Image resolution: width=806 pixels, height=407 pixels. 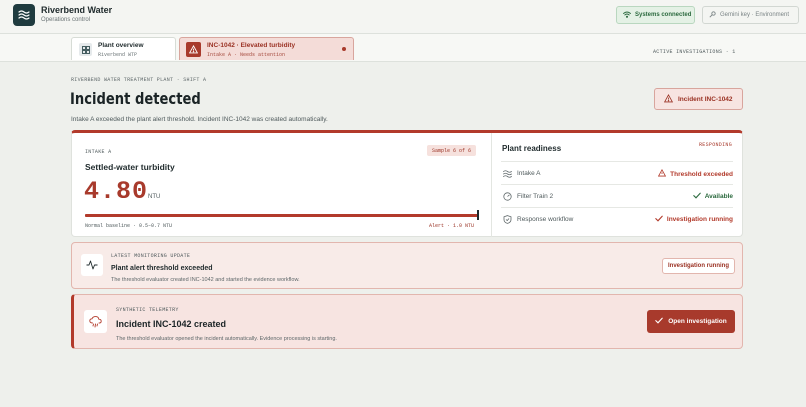 I want to click on tab-title: Plant overview, so click(x=121, y=45).